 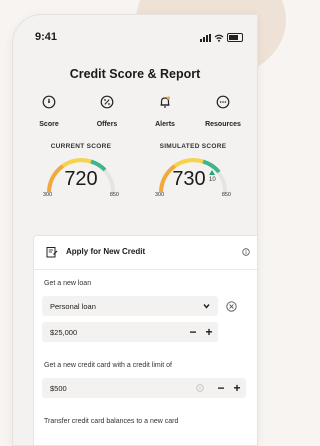 I want to click on simulated-score-caption: SIMULATED SCORE, so click(x=193, y=146).